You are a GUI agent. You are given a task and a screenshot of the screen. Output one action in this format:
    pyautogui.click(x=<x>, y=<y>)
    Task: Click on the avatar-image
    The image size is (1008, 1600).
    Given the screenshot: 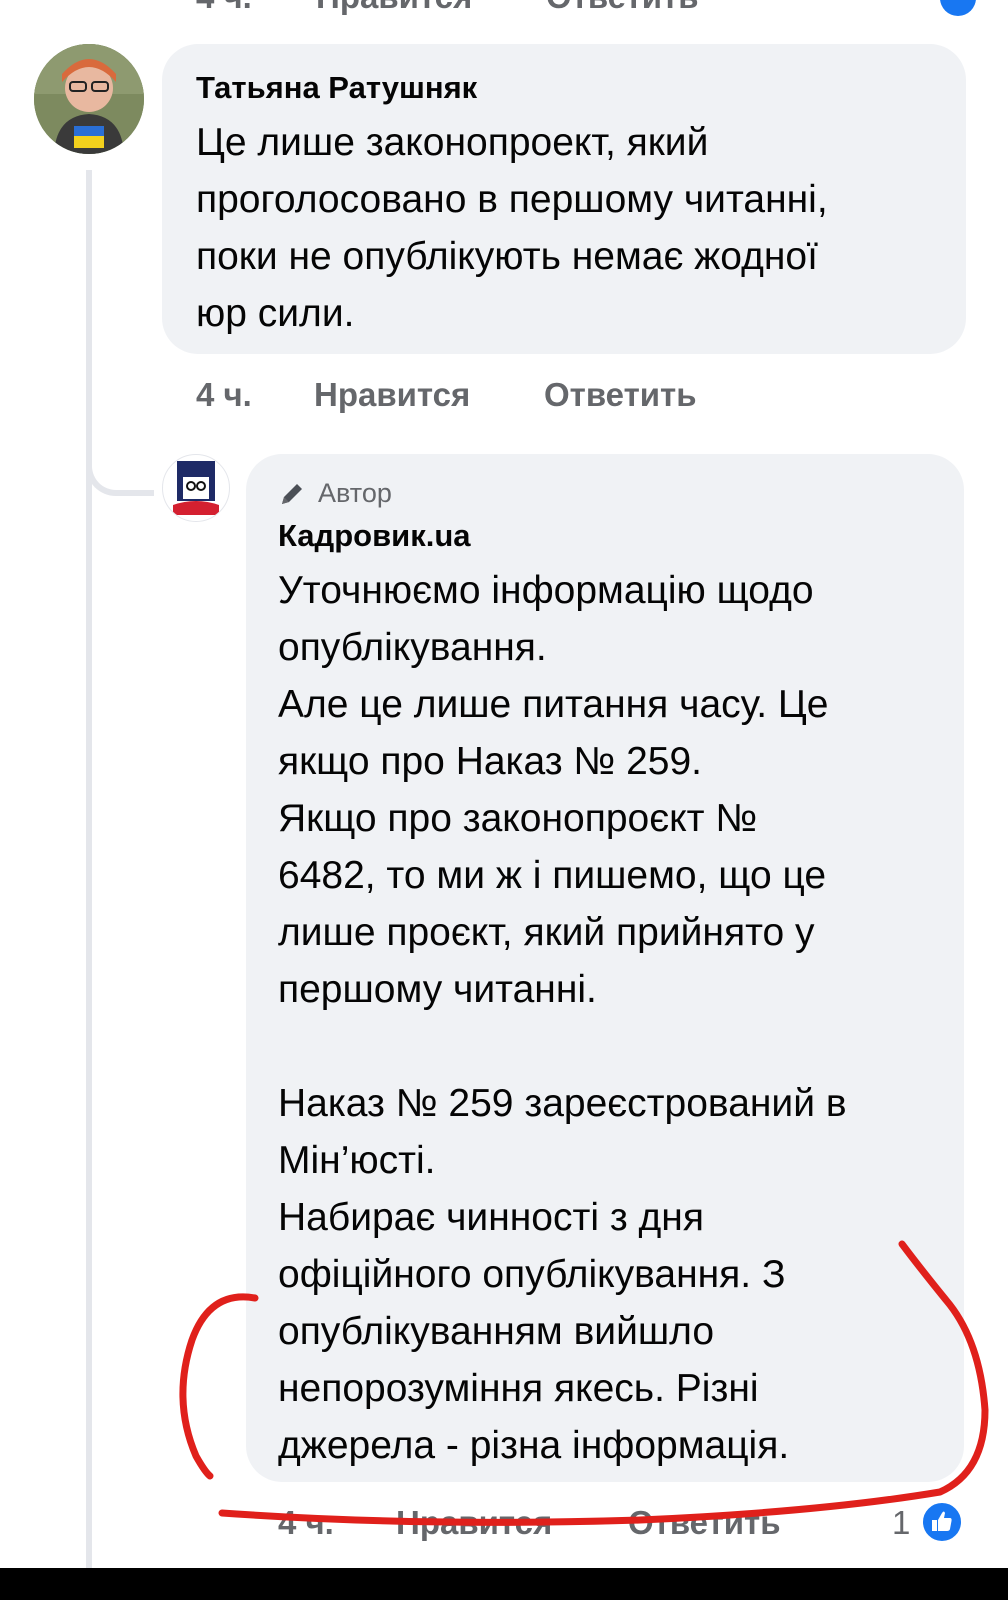 What is the action you would take?
    pyautogui.click(x=89, y=99)
    